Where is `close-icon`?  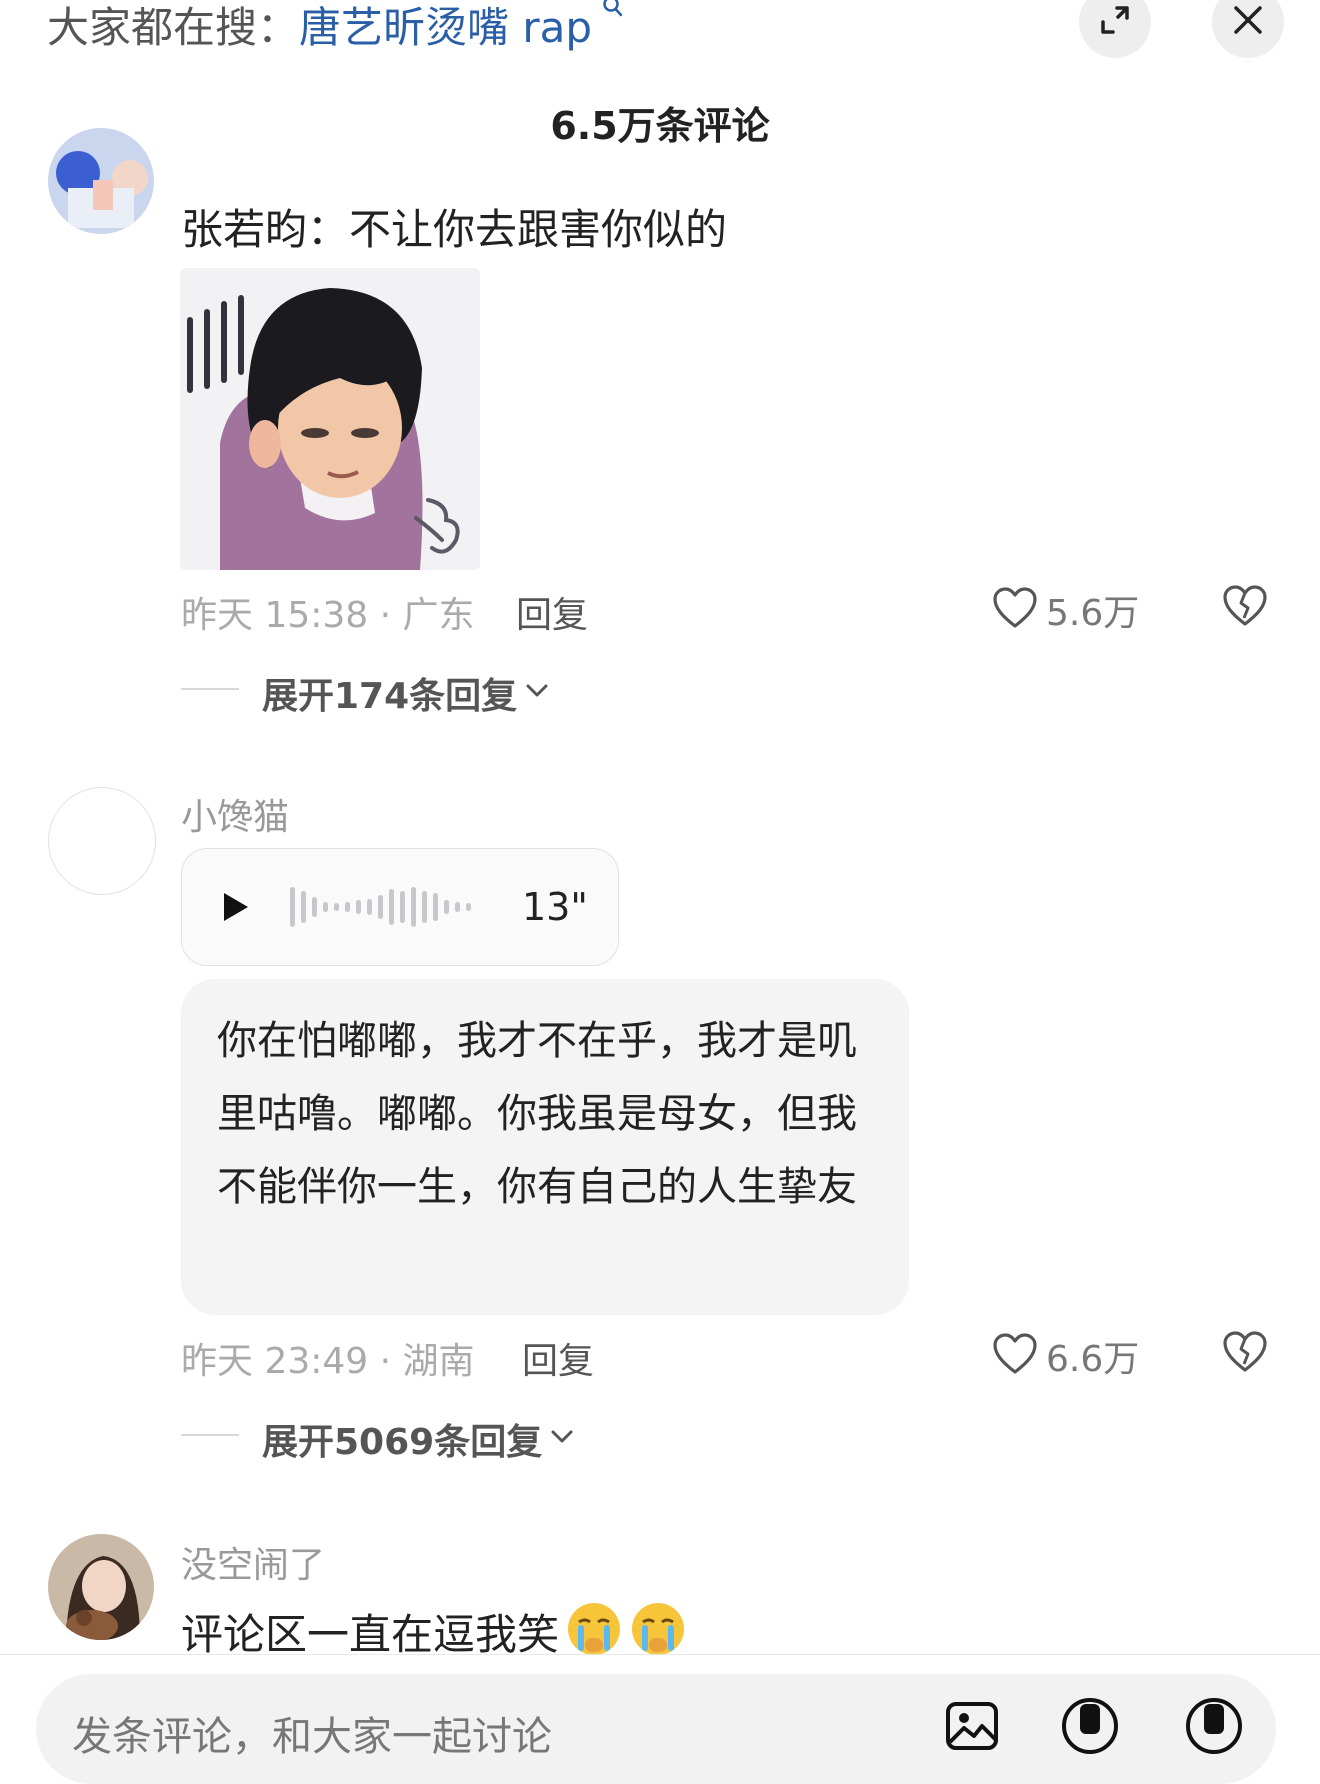
close-icon is located at coordinates (1248, 22).